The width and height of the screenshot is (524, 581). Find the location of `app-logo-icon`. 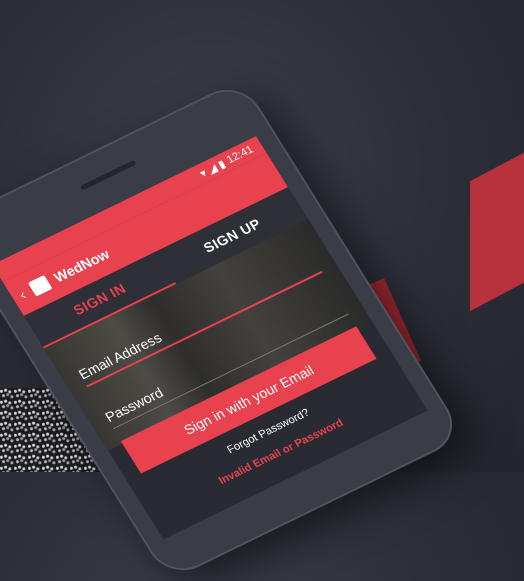

app-logo-icon is located at coordinates (40, 286).